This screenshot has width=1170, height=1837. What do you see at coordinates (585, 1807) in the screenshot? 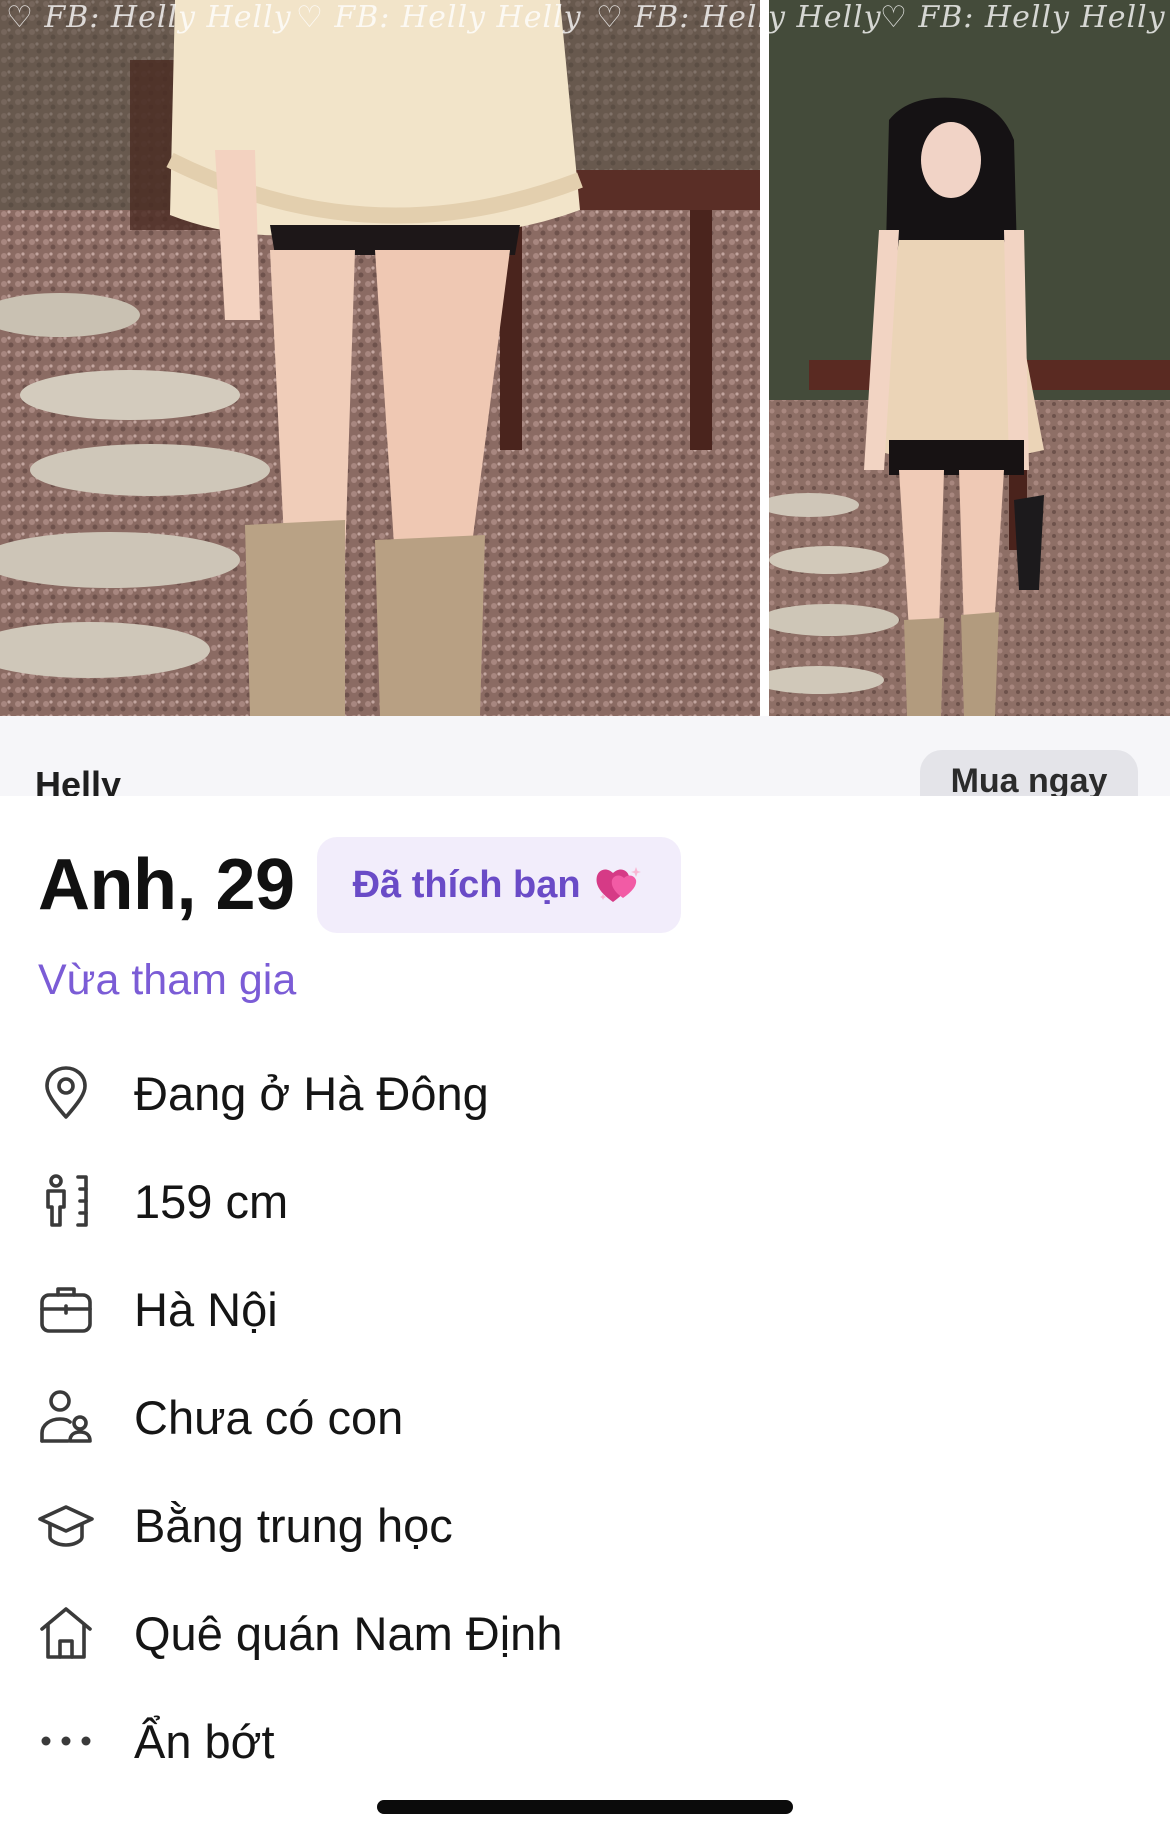
I see `home-indicator` at bounding box center [585, 1807].